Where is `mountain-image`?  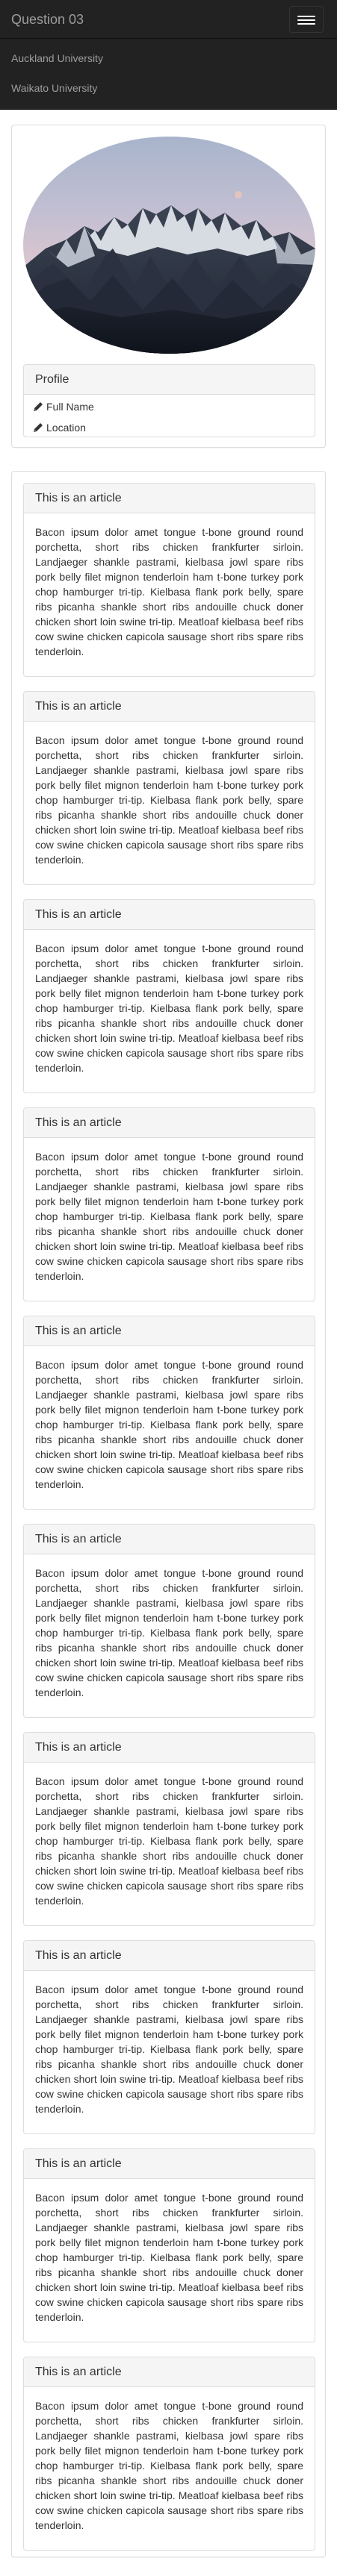
mountain-image is located at coordinates (169, 245).